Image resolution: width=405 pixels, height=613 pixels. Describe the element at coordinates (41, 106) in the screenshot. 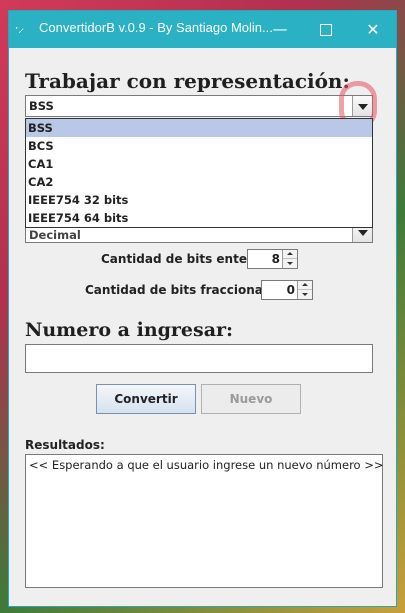

I see `representation-combobox-value: BSS` at that location.